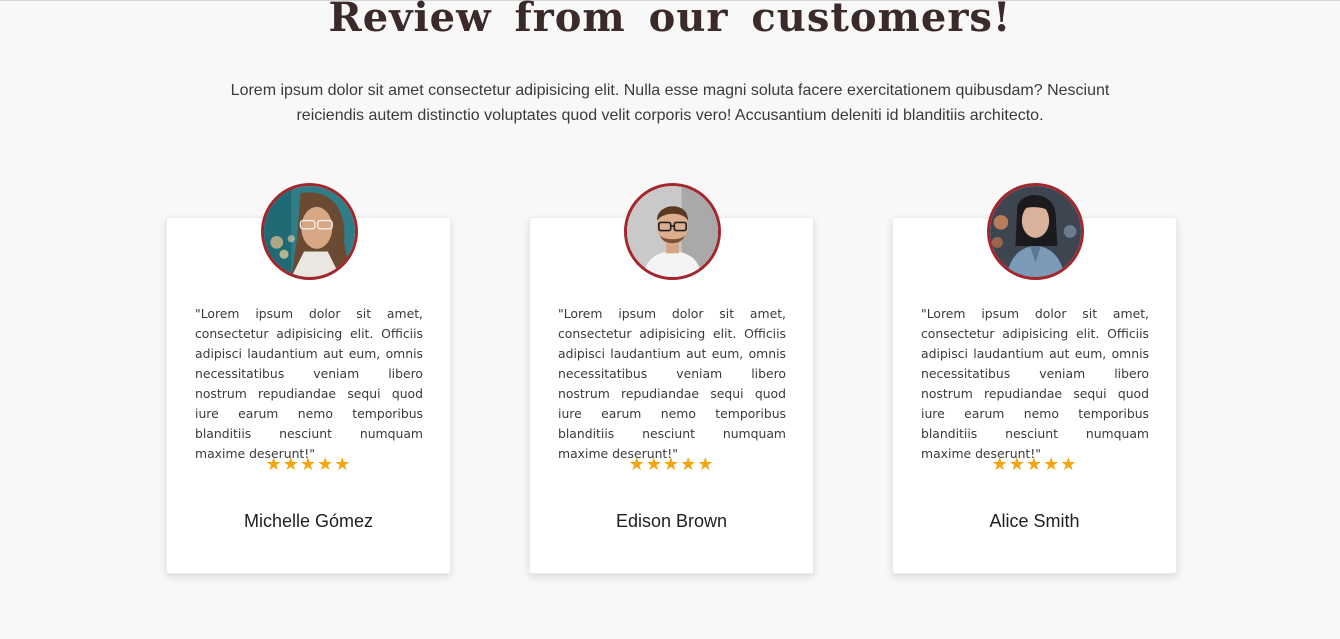 This screenshot has height=639, width=1340. Describe the element at coordinates (1034, 521) in the screenshot. I see `customer-name: Alice Smith` at that location.